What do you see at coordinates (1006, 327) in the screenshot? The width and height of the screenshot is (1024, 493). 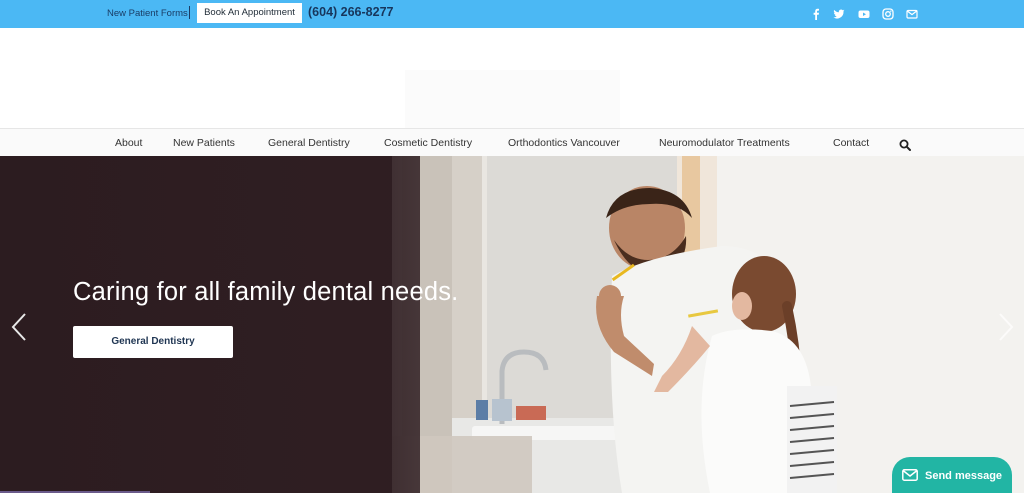 I see `next-slide-arrow` at bounding box center [1006, 327].